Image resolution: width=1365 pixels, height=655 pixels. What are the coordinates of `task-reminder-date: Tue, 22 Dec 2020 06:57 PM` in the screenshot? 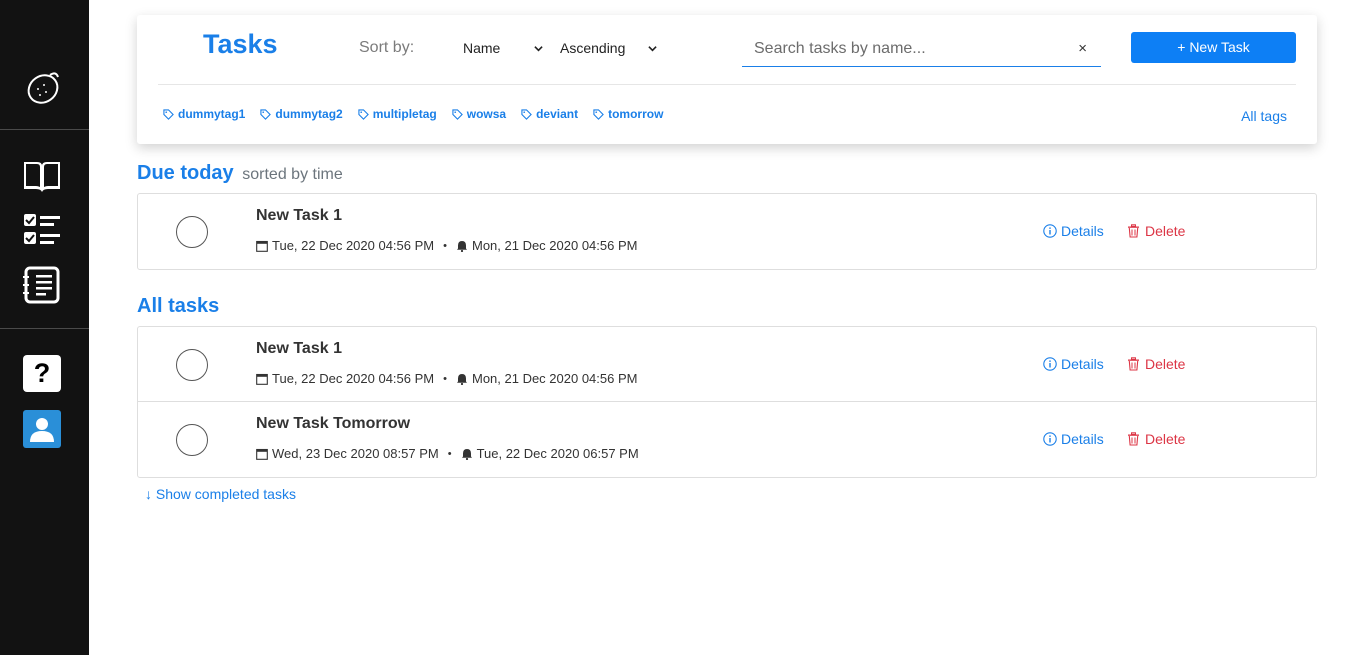 It's located at (557, 453).